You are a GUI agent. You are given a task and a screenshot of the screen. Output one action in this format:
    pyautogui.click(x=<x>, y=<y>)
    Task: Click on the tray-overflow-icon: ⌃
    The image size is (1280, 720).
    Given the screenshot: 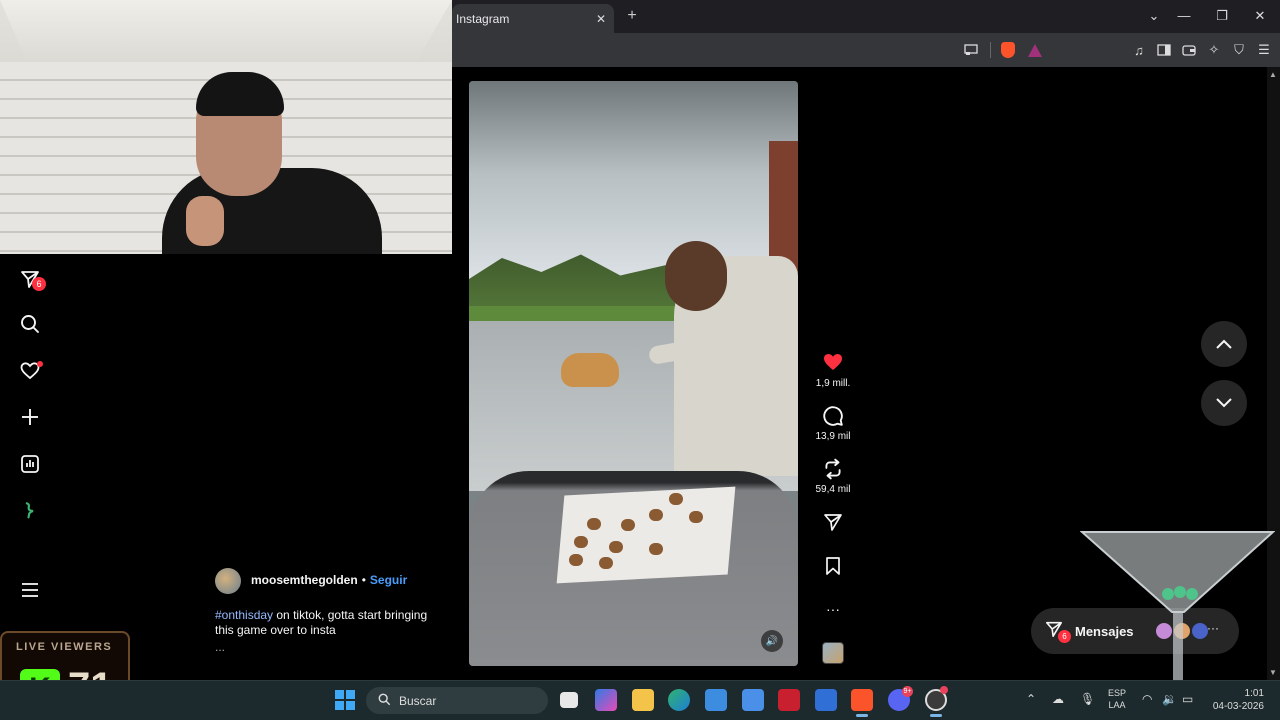 What is the action you would take?
    pyautogui.click(x=1031, y=699)
    